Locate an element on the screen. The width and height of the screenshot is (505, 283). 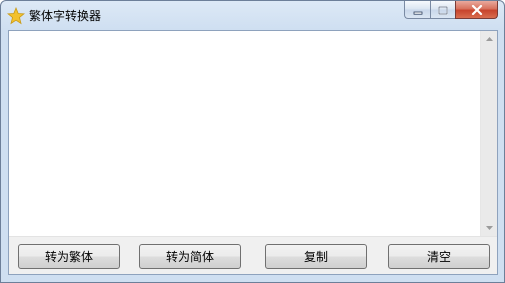
caption-buttons is located at coordinates (451, 10).